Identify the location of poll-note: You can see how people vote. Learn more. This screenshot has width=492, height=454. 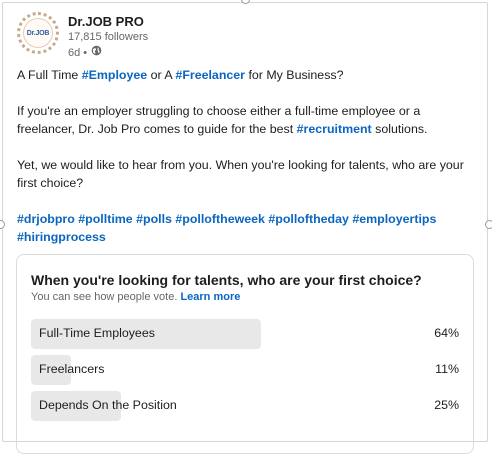
(136, 297).